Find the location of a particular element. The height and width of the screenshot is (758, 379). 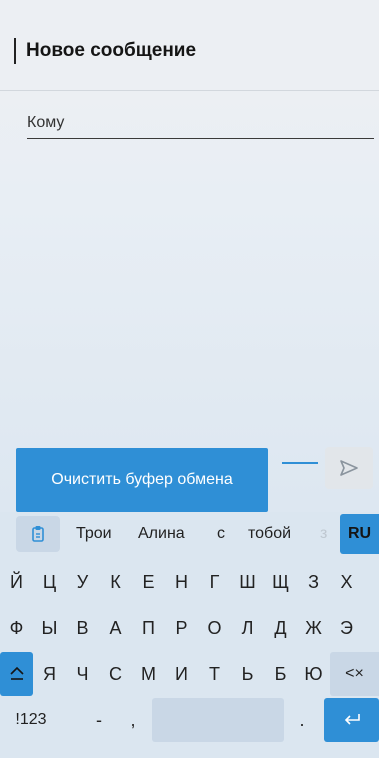

period-key: . is located at coordinates (302, 720).